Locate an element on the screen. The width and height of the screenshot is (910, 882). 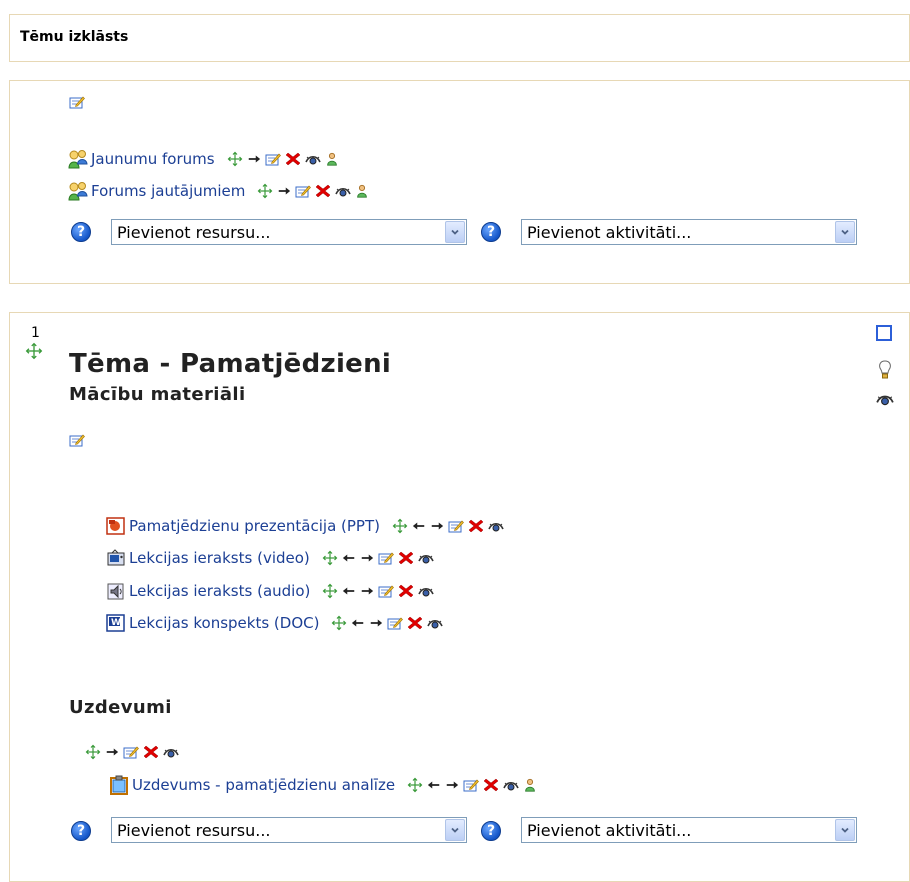
assignment-link: Uzdevums - pamatjēdzienu analīze is located at coordinates (263, 785).